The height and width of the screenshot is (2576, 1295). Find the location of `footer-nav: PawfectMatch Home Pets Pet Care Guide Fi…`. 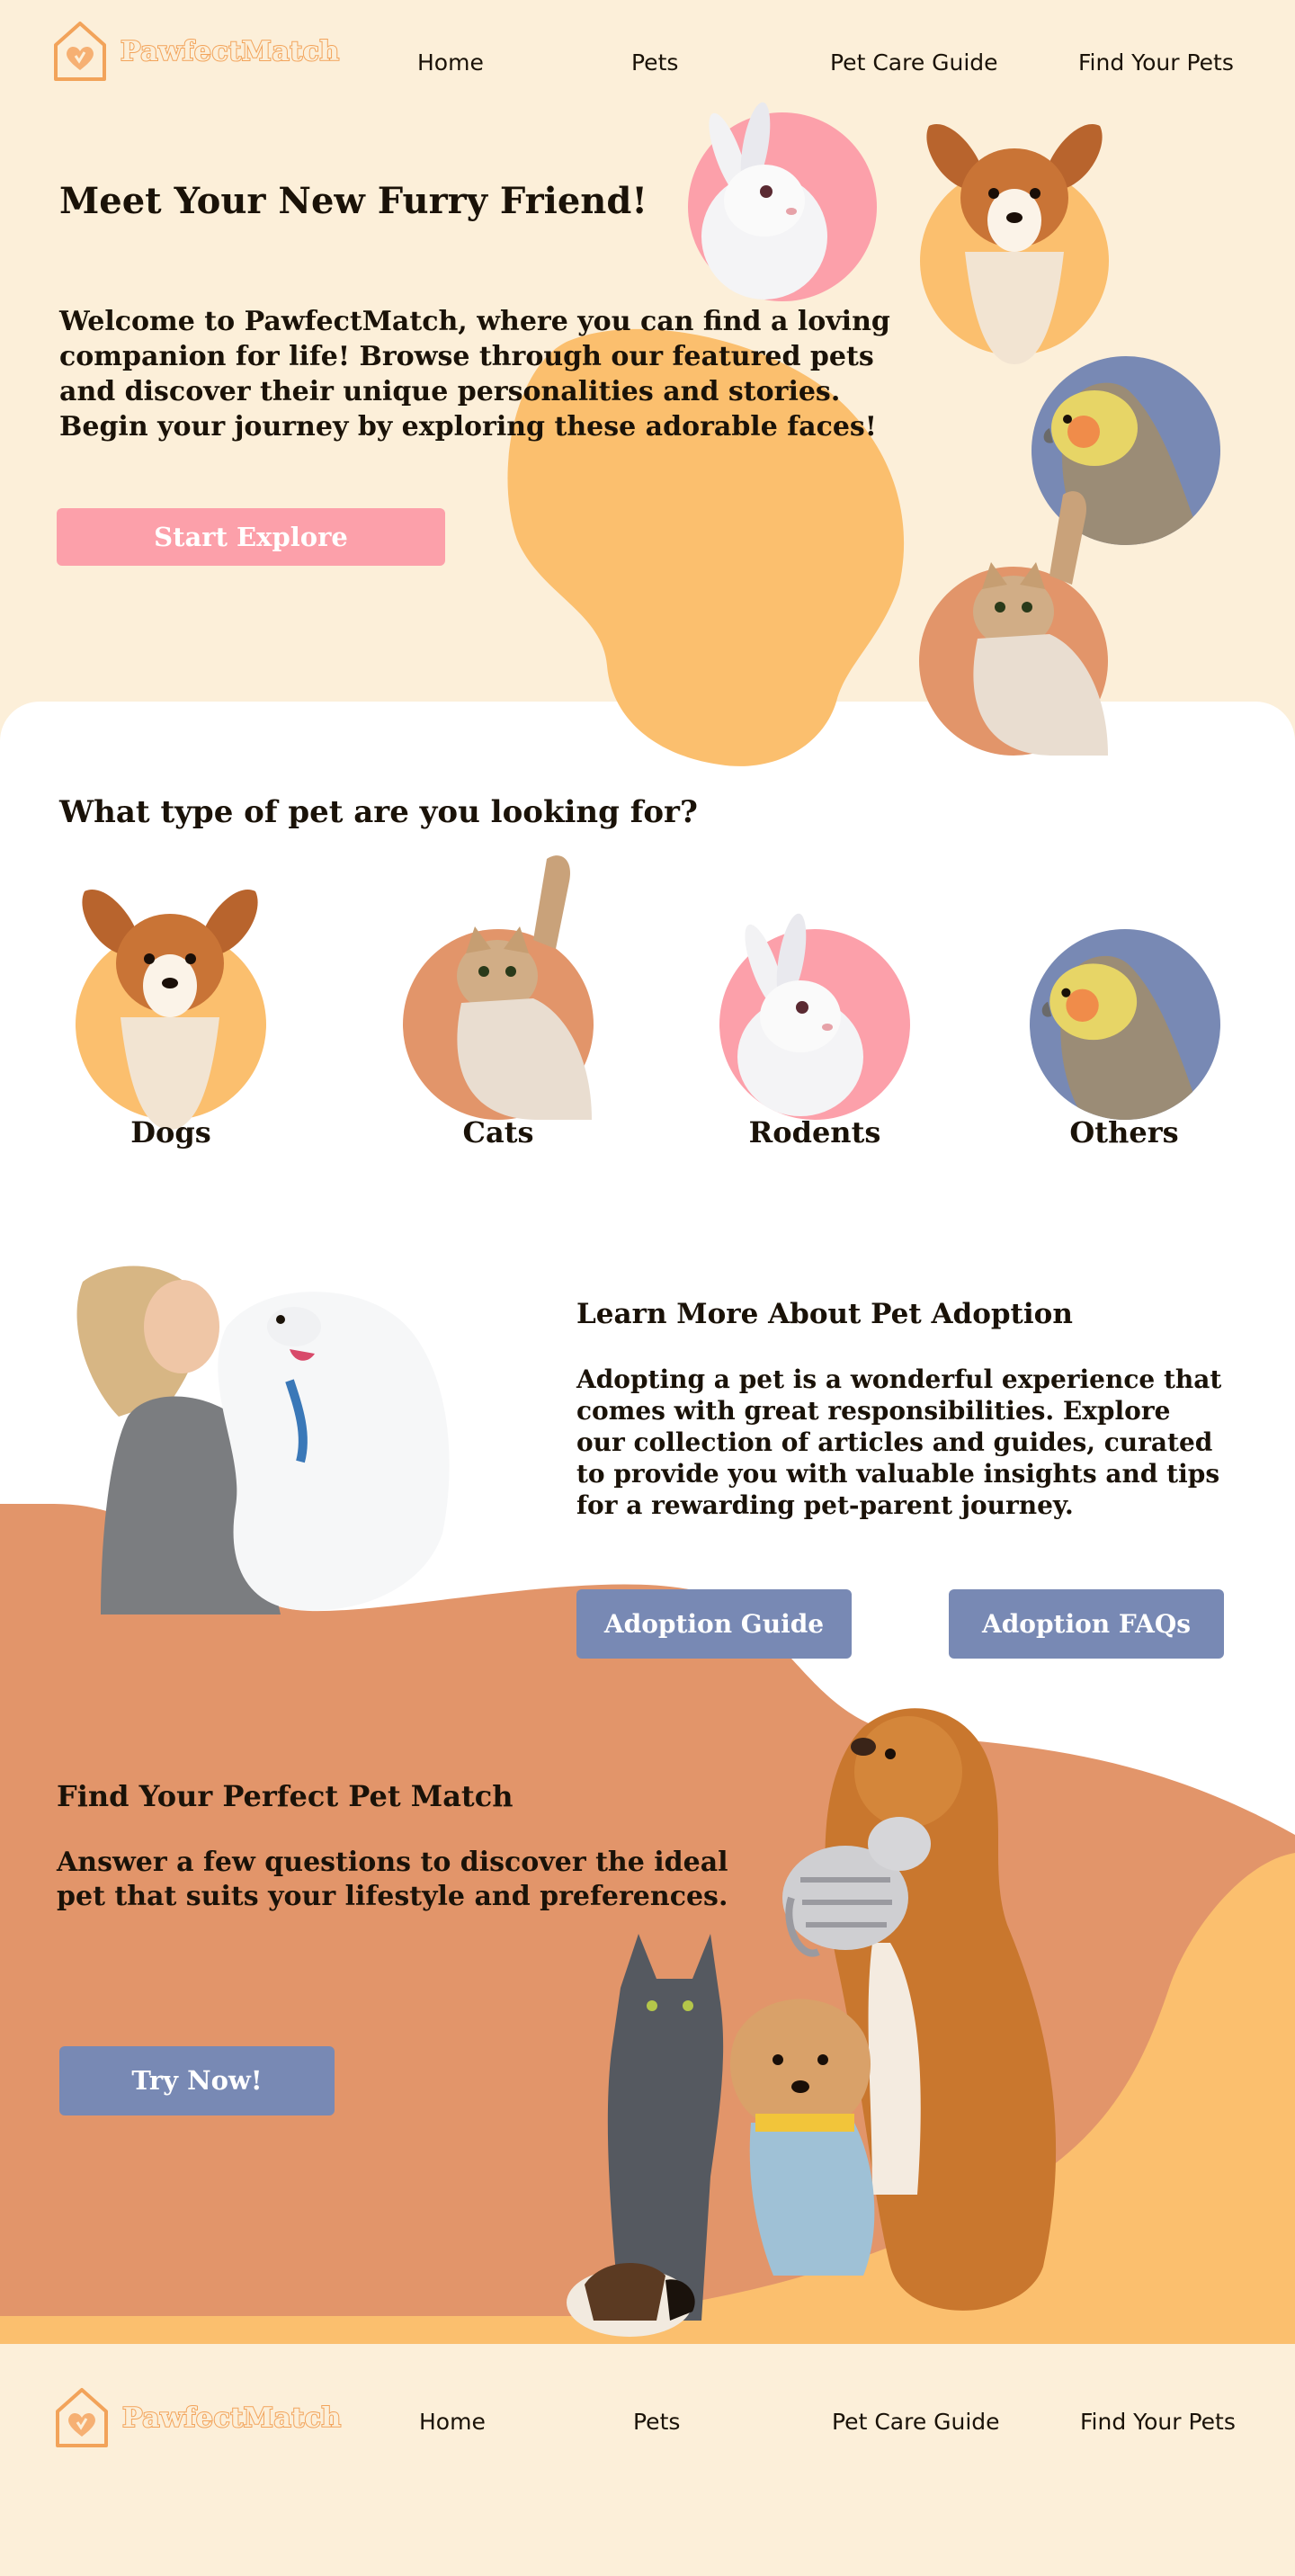

footer-nav: PawfectMatch Home Pets Pet Care Guide Fi… is located at coordinates (647, 2395).